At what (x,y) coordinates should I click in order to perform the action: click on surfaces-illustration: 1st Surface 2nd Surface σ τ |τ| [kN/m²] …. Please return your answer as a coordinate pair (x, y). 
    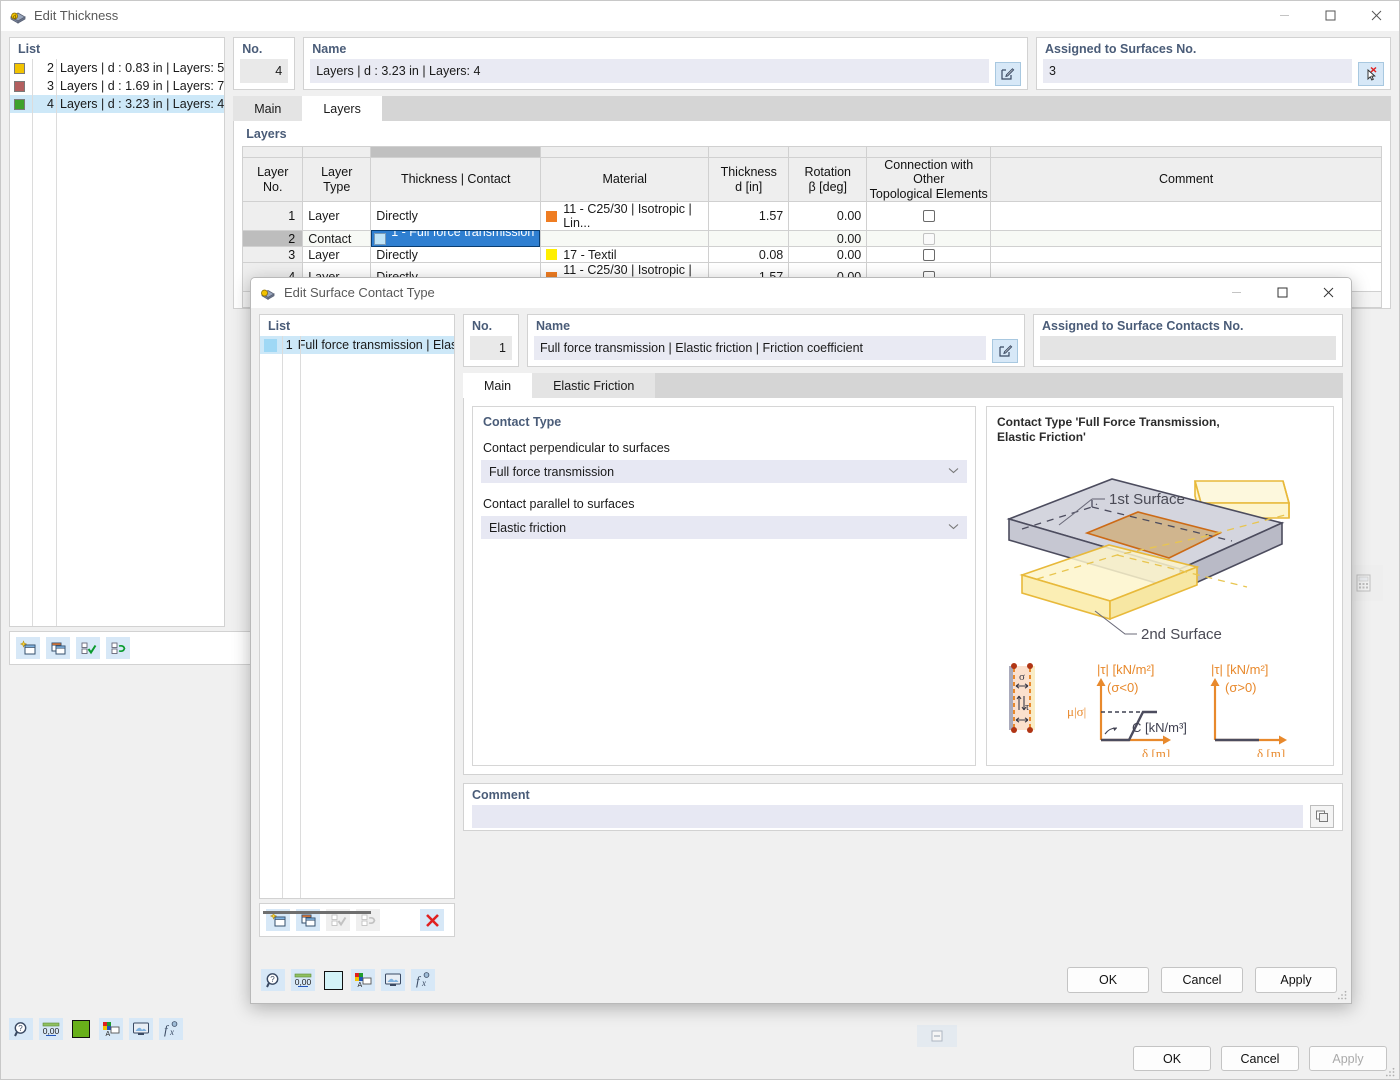
    Looking at the image, I should click on (1148, 617).